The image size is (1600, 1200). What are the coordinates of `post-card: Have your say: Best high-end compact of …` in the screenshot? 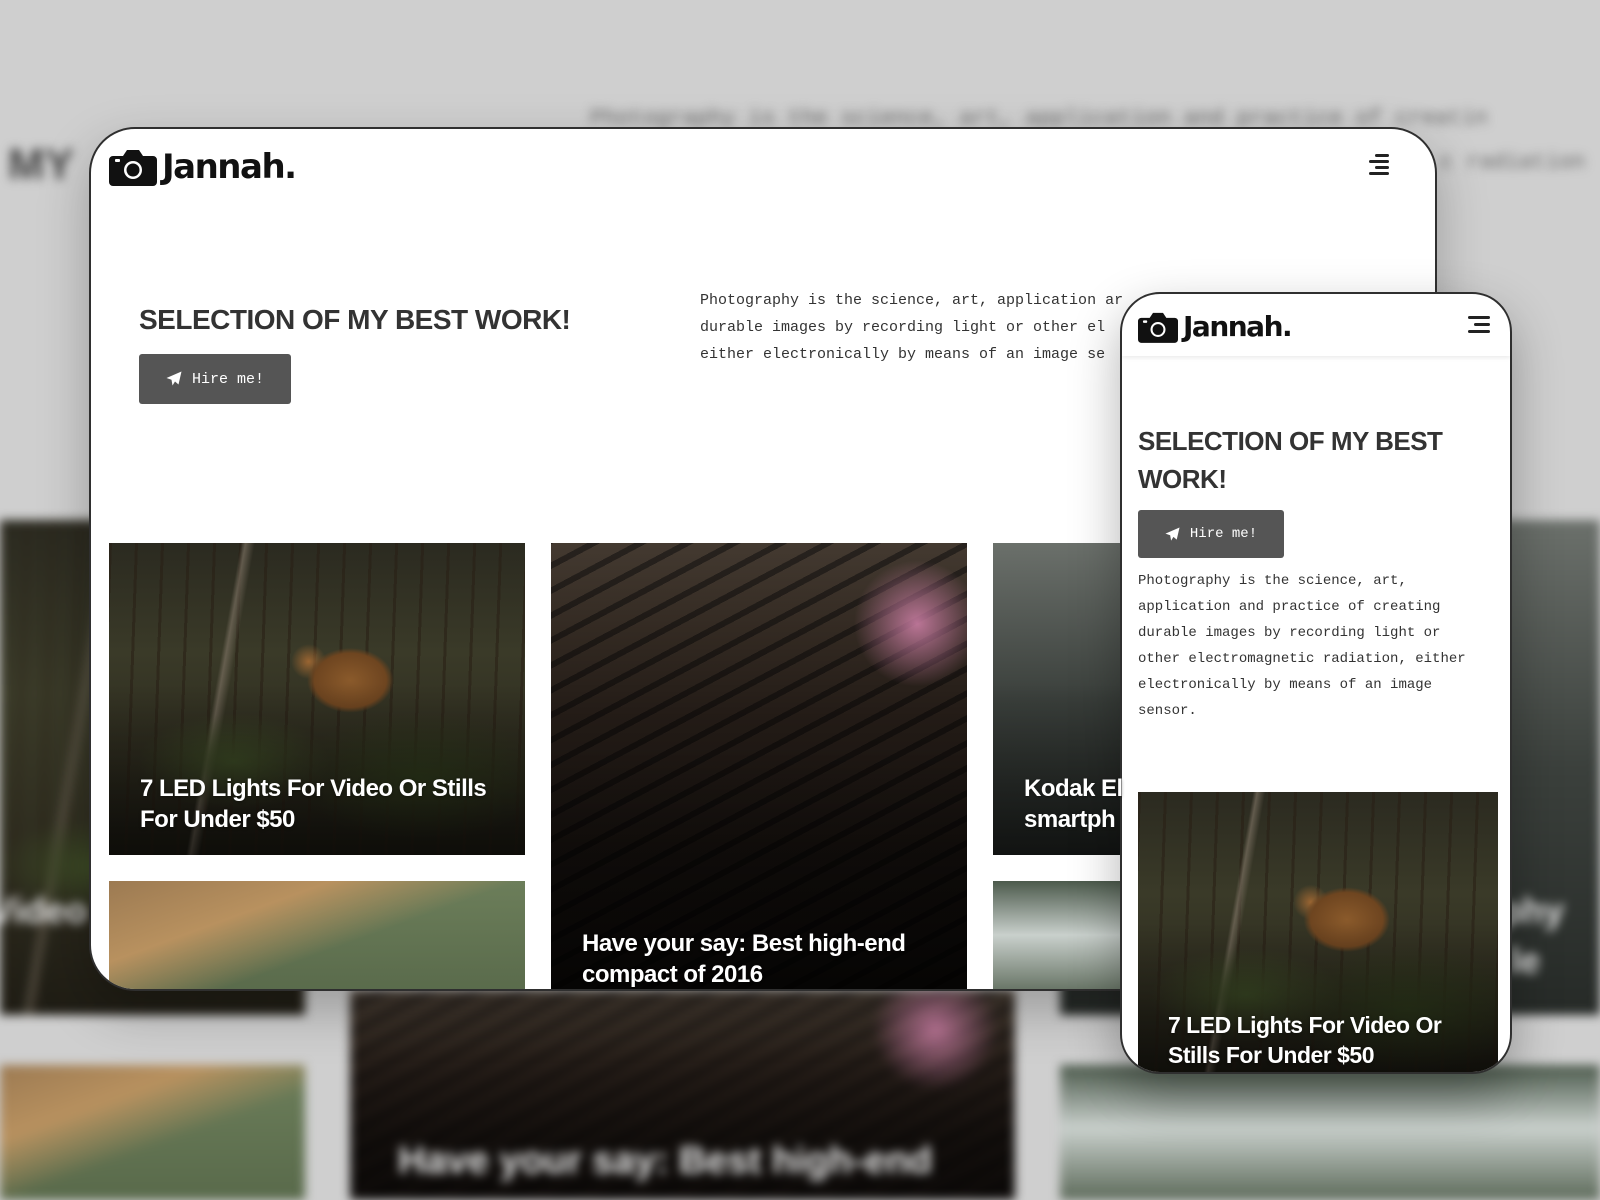 It's located at (759, 766).